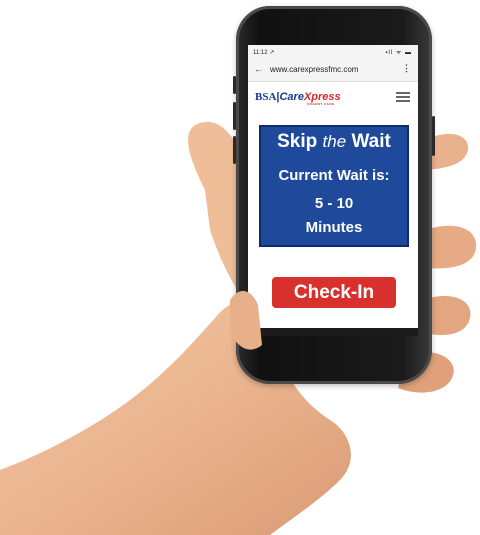 The image size is (480, 535). Describe the element at coordinates (406, 68) in the screenshot. I see `more-vert-icon: ⋮` at that location.